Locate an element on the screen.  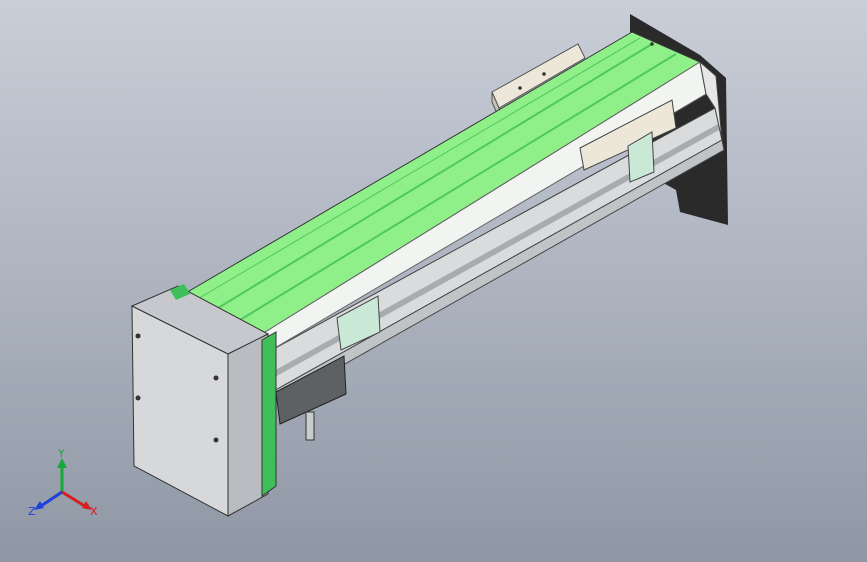
triad-x-label: X is located at coordinates (94, 511).